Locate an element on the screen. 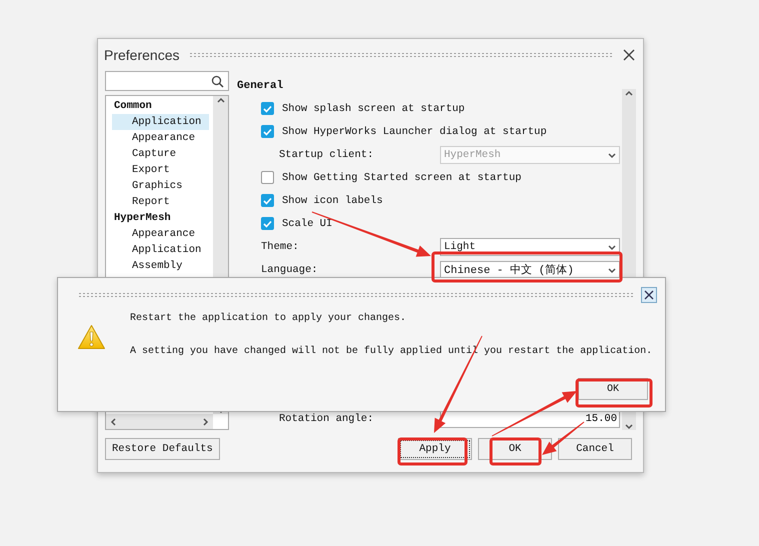 The height and width of the screenshot is (546, 759). field-label: Startup client: is located at coordinates (326, 154).